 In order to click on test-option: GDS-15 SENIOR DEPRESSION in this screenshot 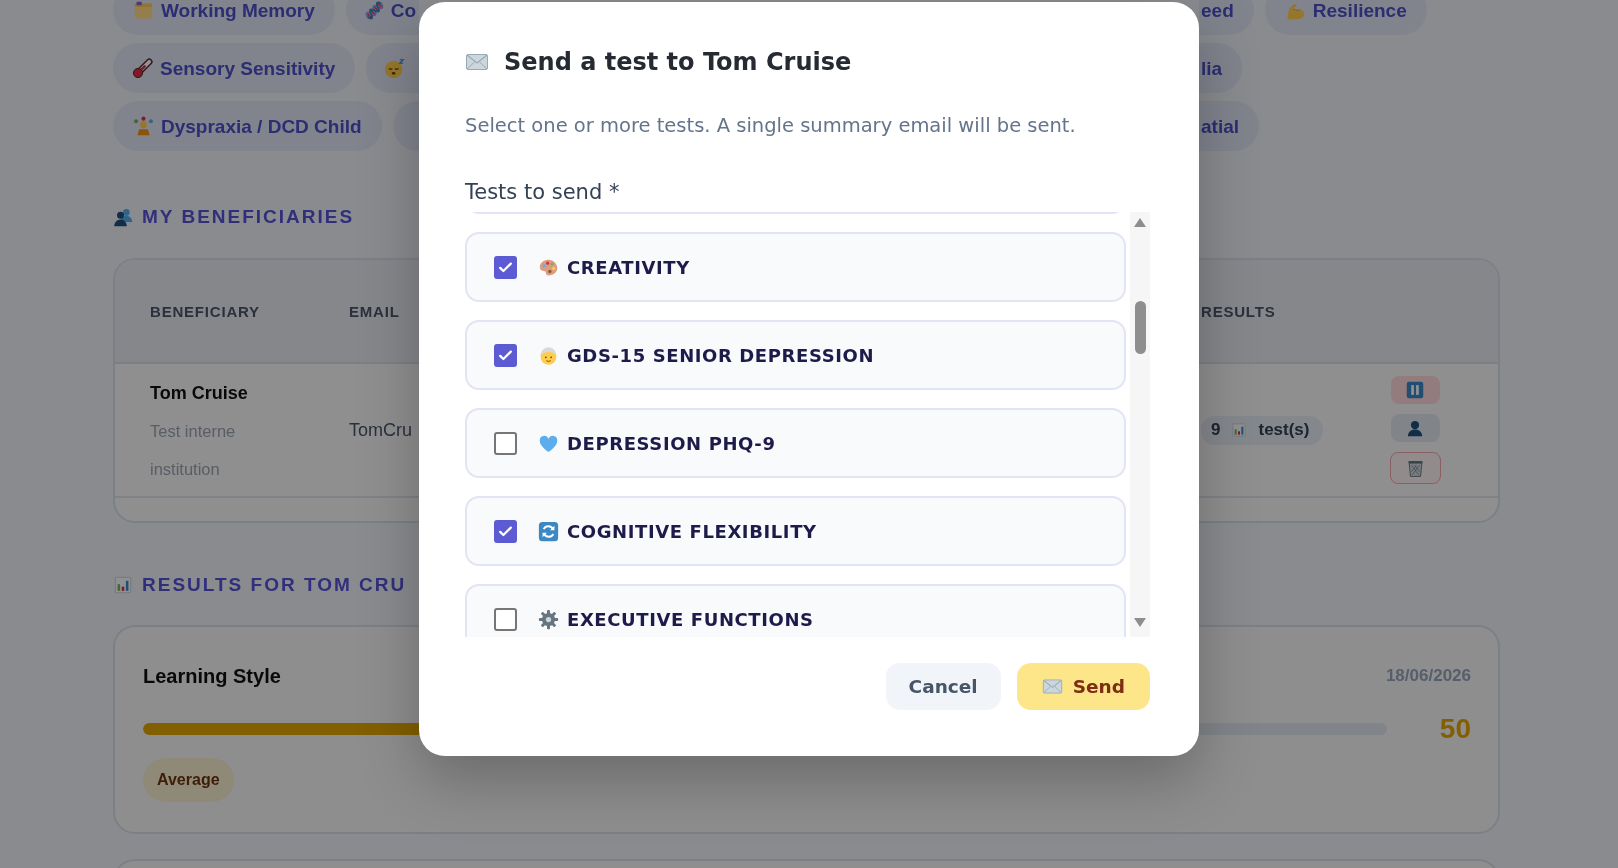, I will do `click(795, 355)`.